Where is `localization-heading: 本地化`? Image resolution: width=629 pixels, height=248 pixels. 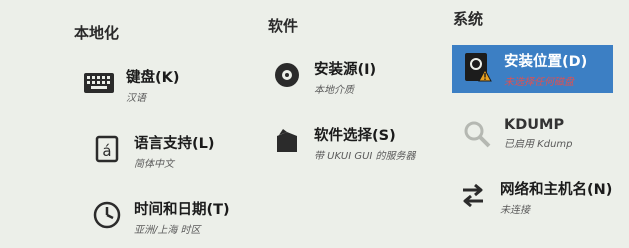 localization-heading: 本地化 is located at coordinates (97, 33).